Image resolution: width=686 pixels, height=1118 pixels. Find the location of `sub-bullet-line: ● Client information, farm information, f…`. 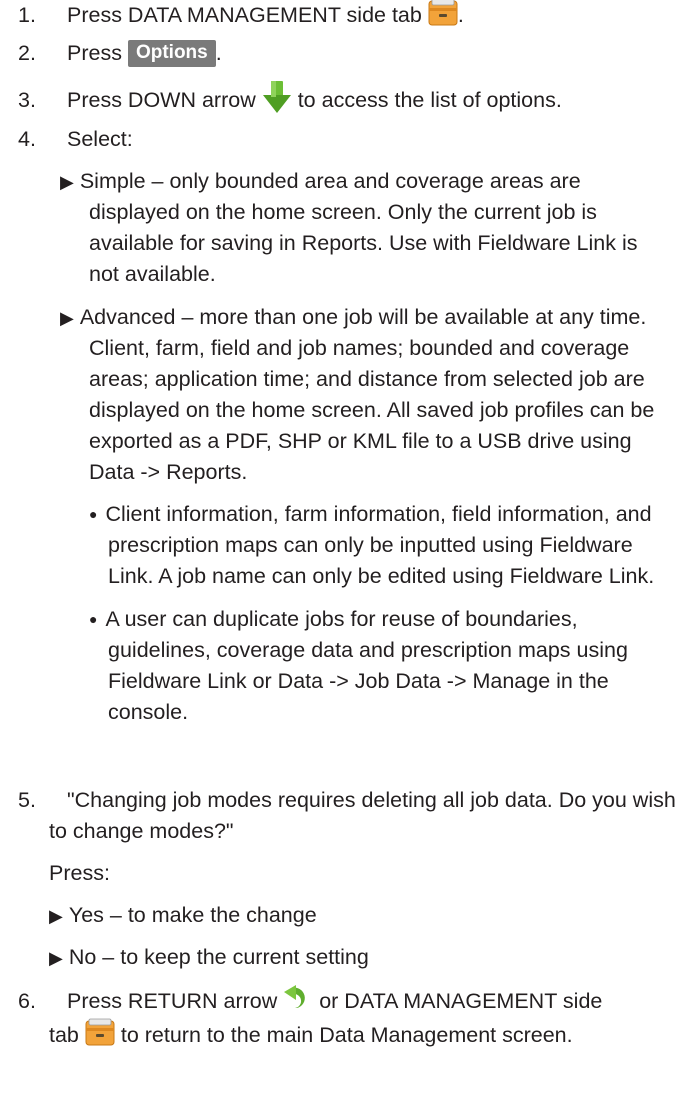

sub-bullet-line: ● Client information, farm information, f… is located at coordinates (370, 514).